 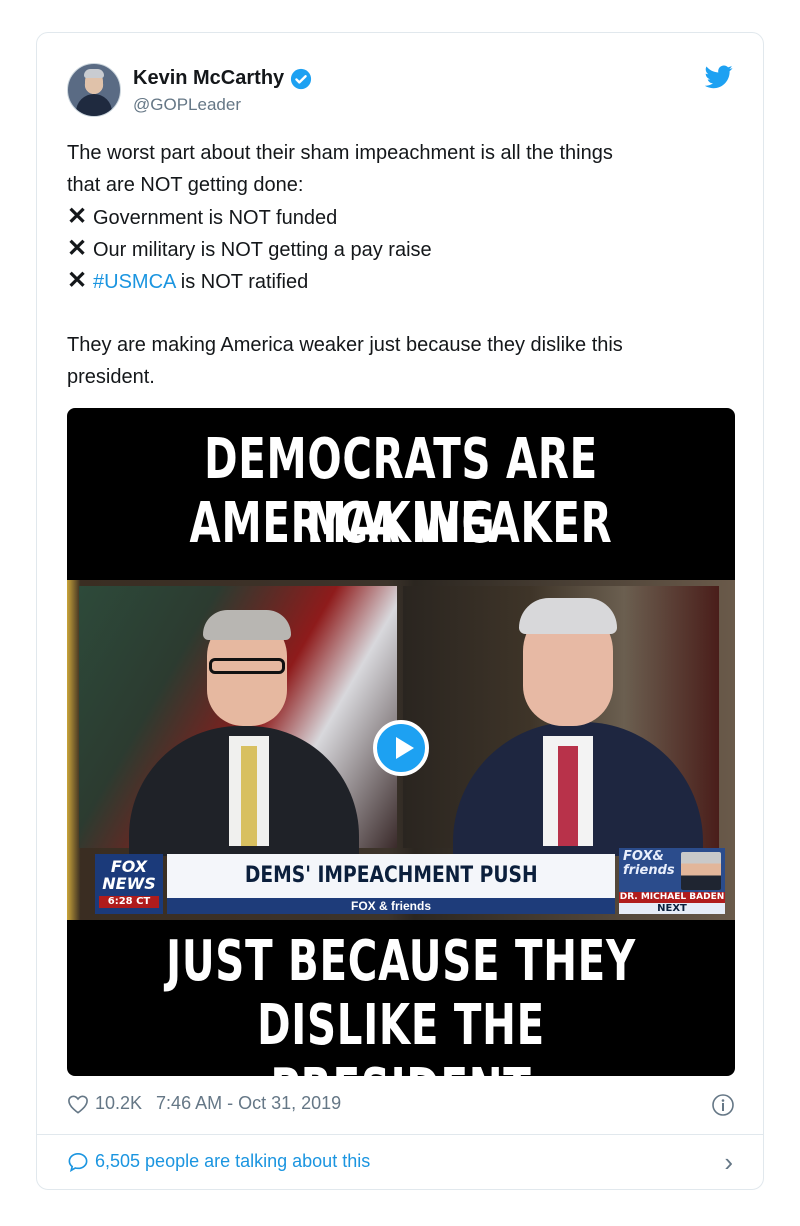 I want to click on up-next-promo: FOX& friends DR. MICHAEL BADEN NEXT, so click(x=672, y=881).